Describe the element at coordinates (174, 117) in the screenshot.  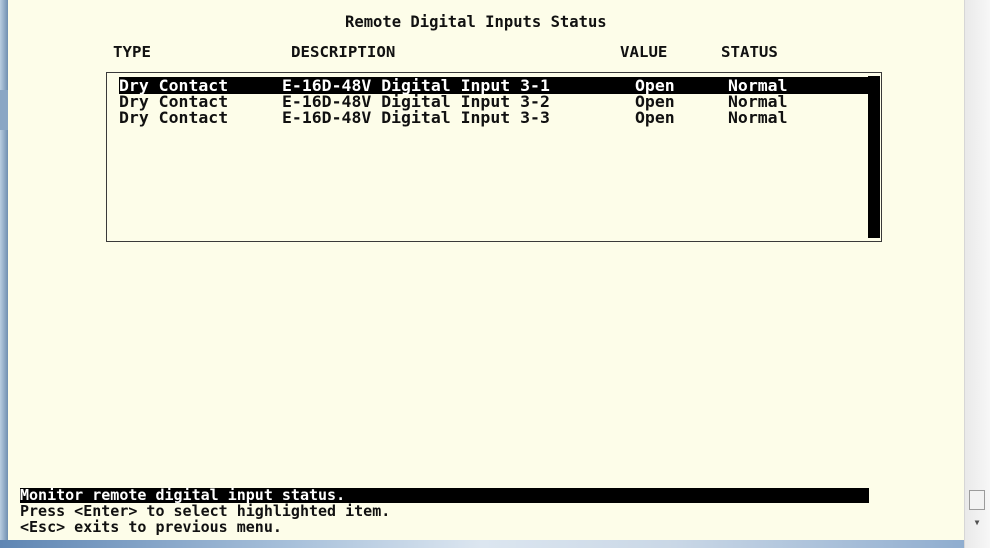
I see `row-type: Dry Contact` at that location.